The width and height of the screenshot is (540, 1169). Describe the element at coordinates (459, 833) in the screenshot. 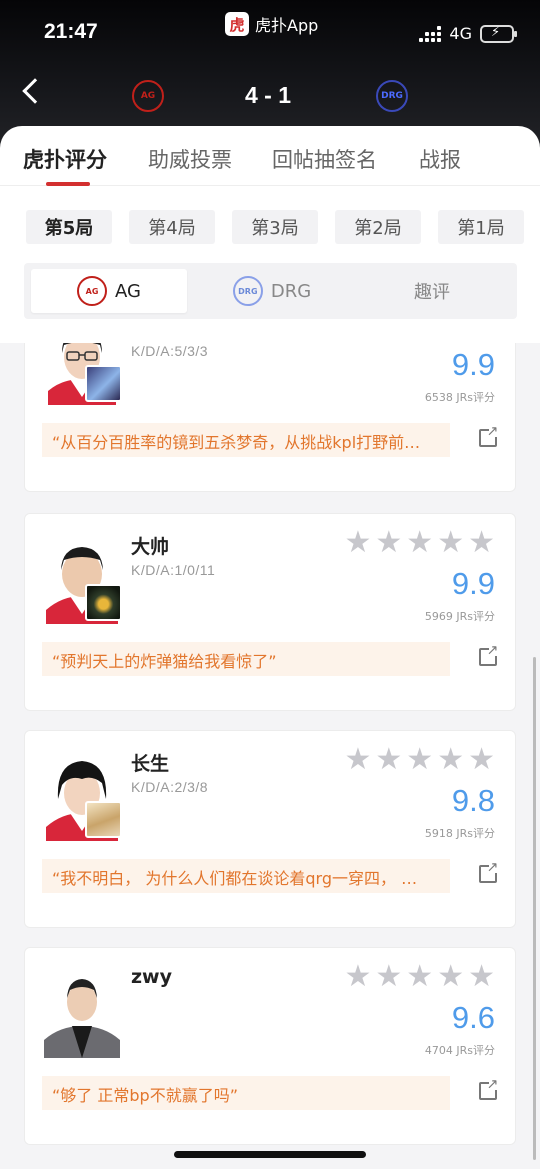

I see `rating-count: 5918 JRs评分` at that location.